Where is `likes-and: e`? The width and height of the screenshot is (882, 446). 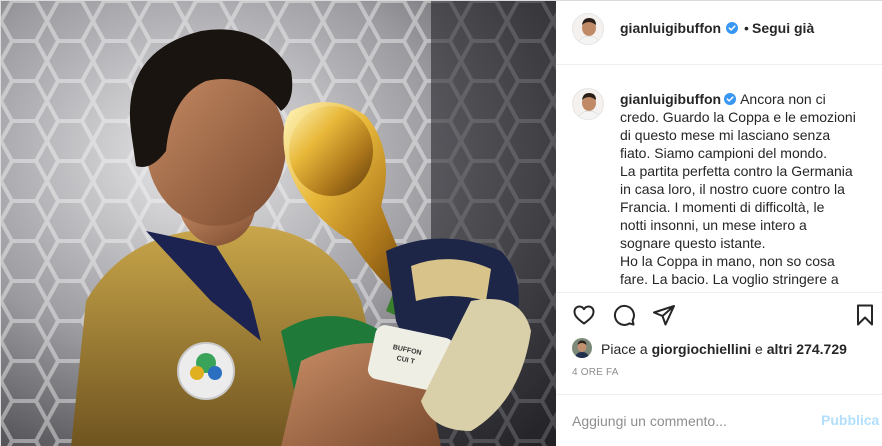 likes-and: e is located at coordinates (759, 349).